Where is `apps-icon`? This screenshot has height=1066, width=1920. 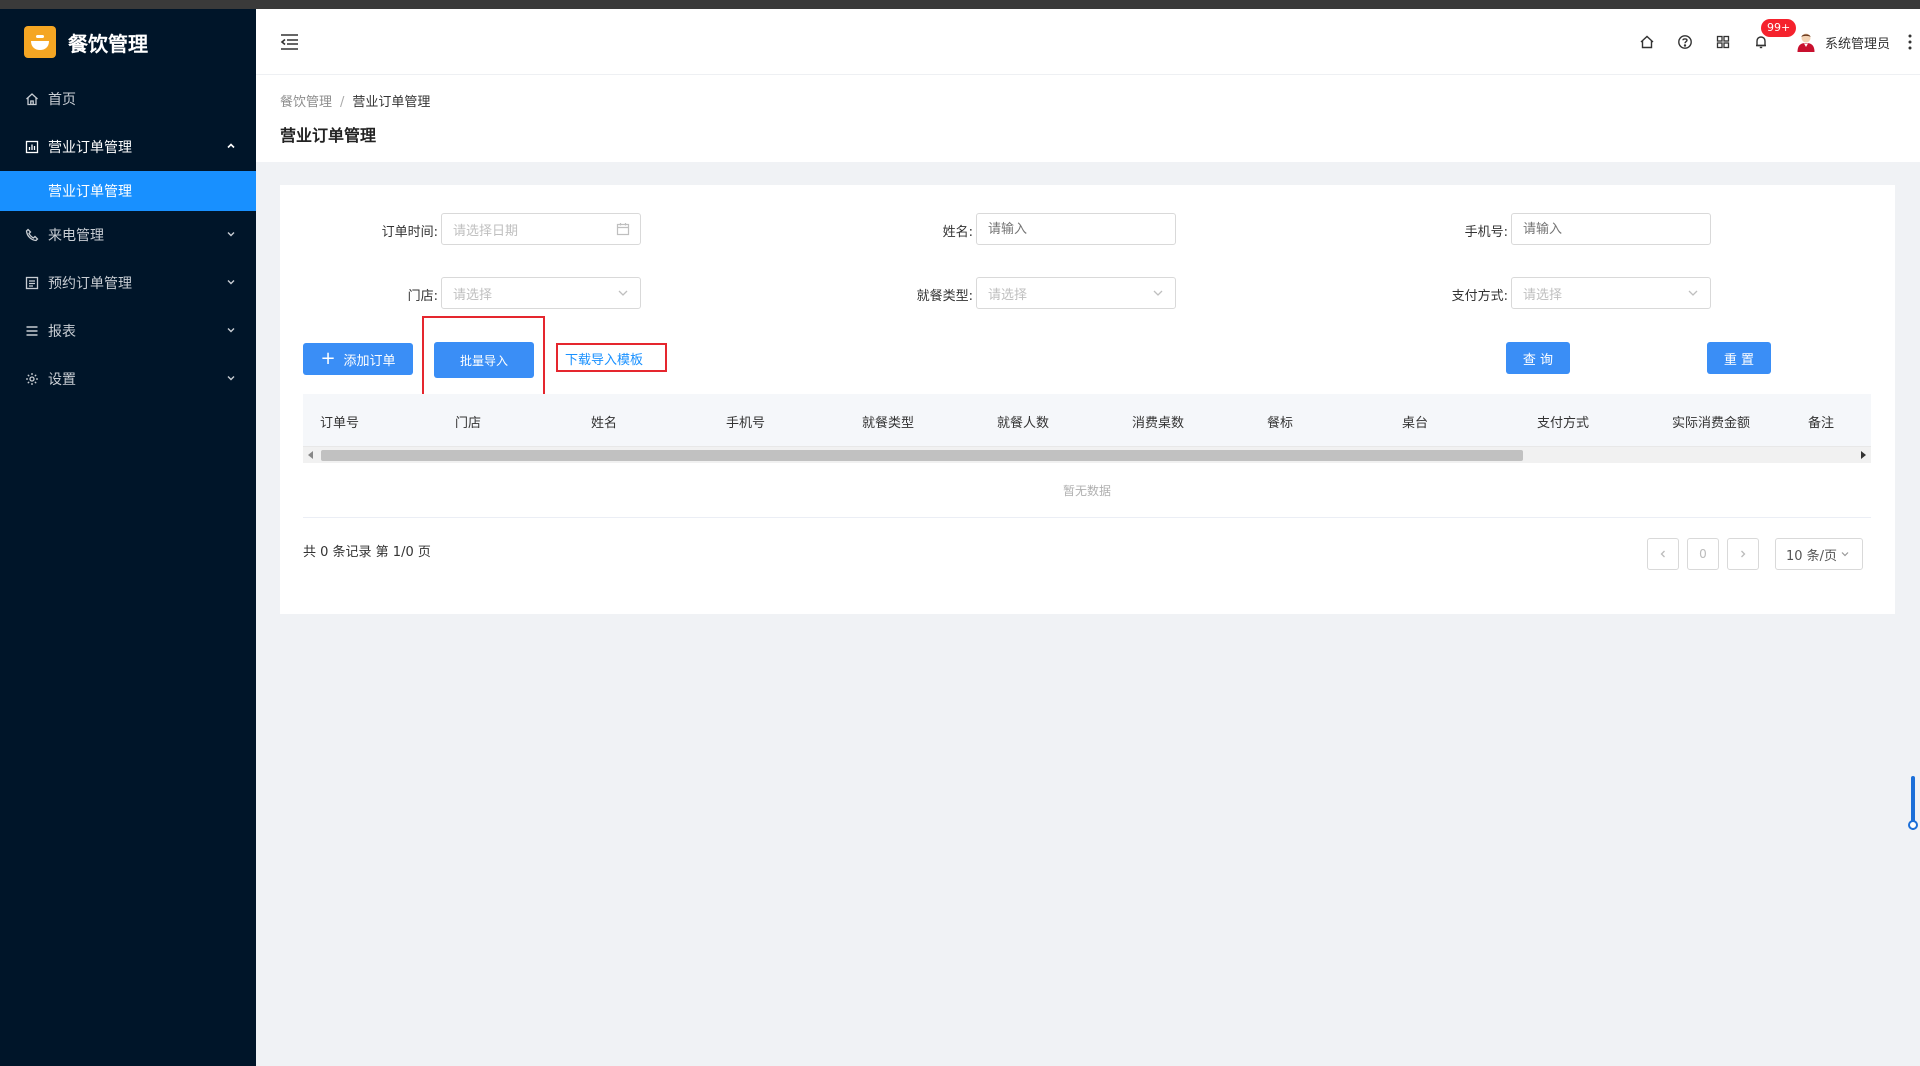
apps-icon is located at coordinates (1723, 42).